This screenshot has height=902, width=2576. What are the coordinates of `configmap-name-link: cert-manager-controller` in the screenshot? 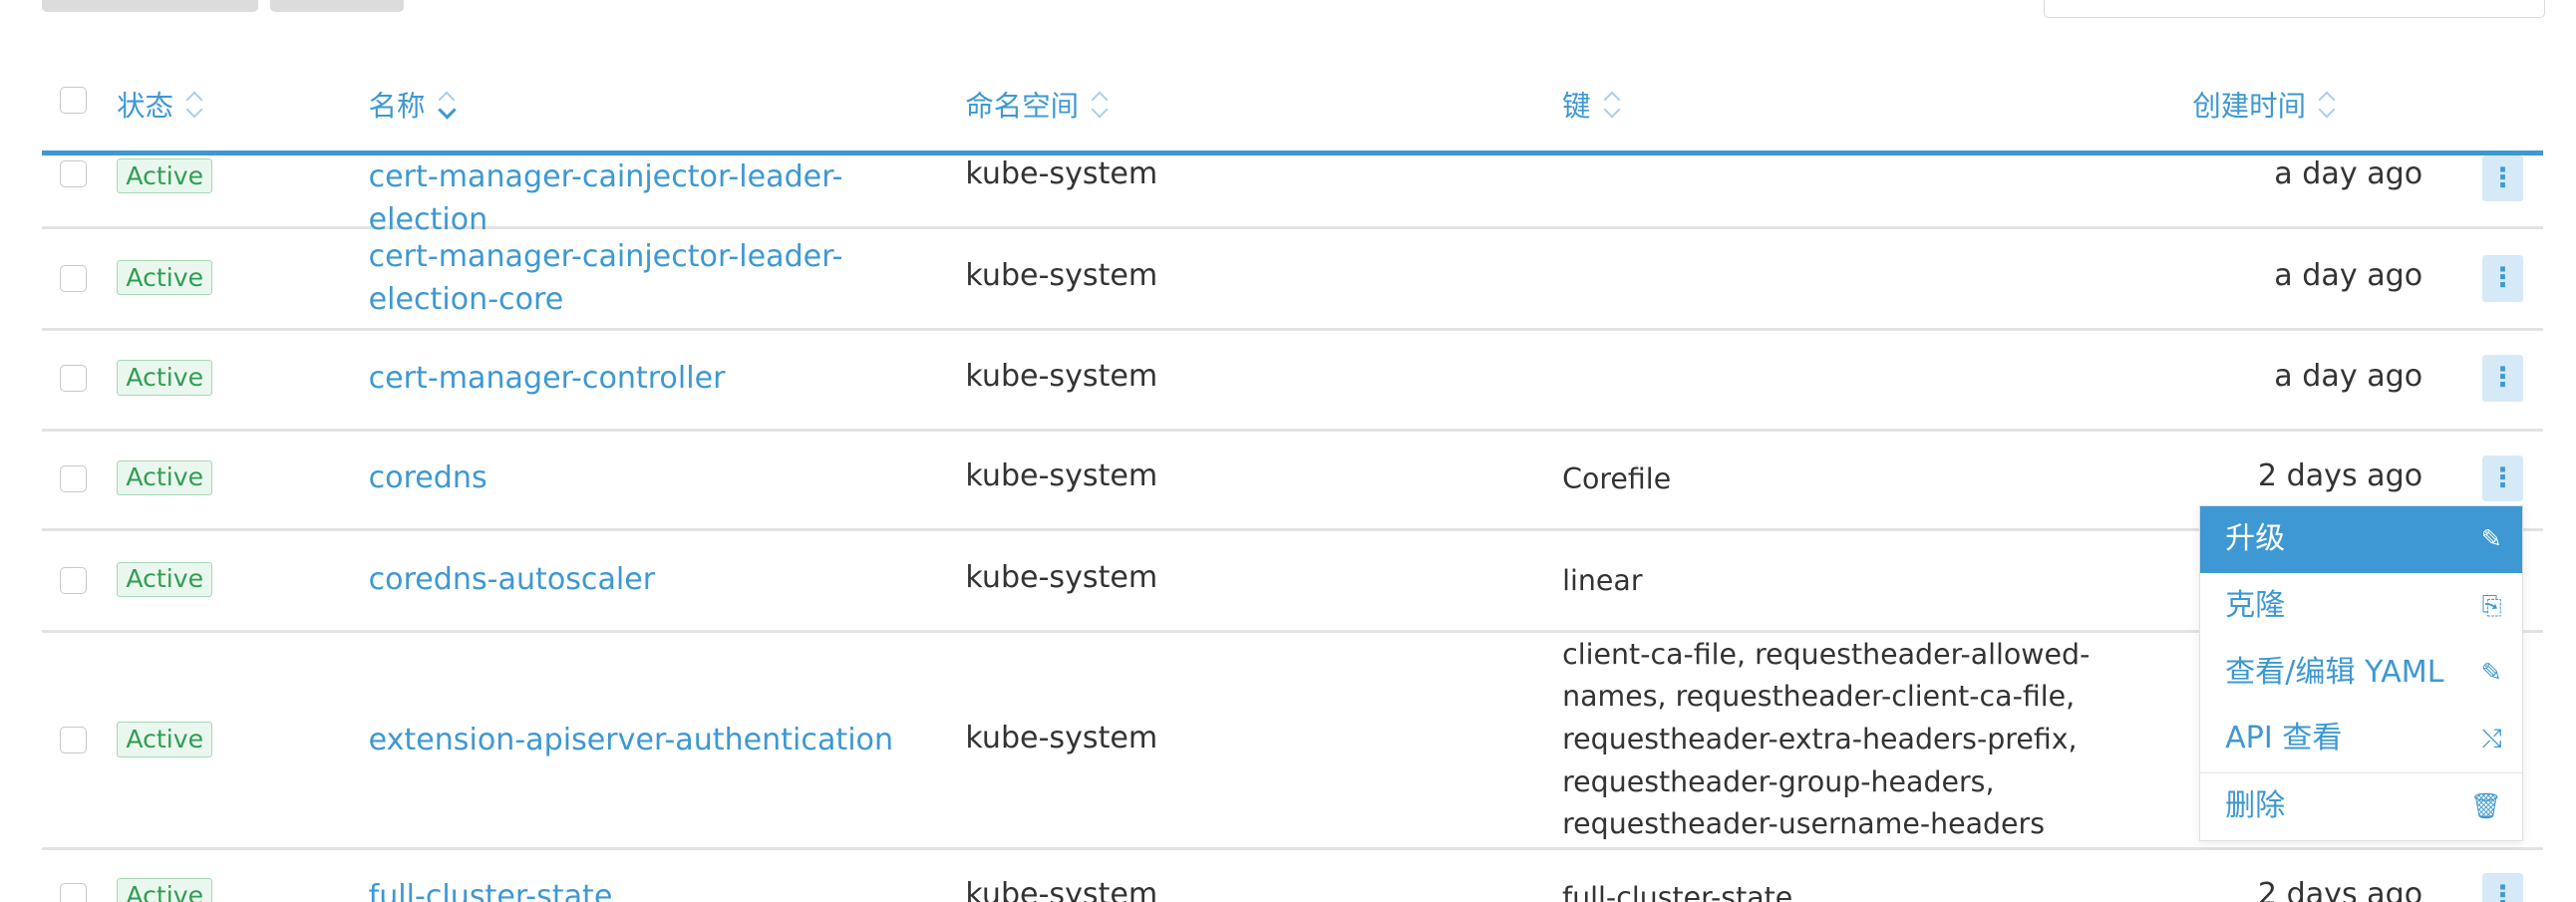 It's located at (665, 379).